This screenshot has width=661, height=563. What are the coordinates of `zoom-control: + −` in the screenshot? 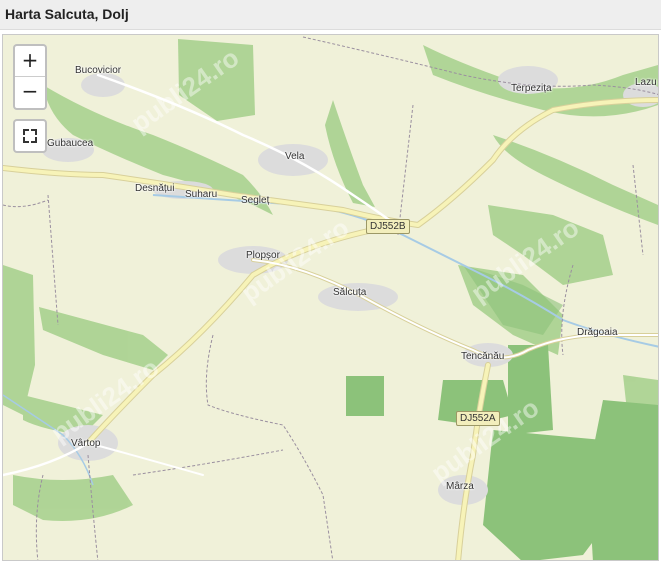 It's located at (30, 77).